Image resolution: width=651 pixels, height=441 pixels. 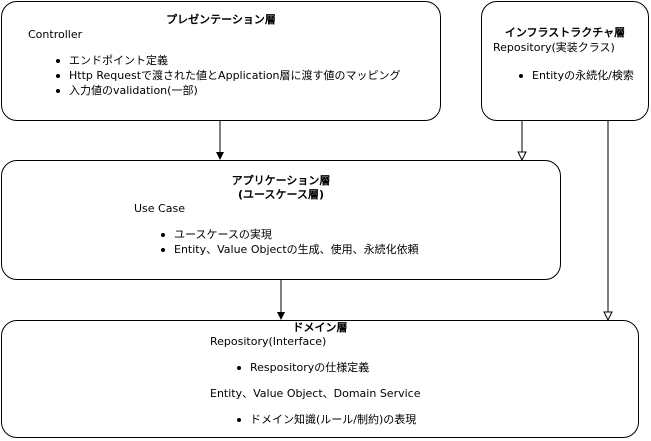 I want to click on infrastructure-layer-title: インフラストラクチャ層, so click(x=565, y=32).